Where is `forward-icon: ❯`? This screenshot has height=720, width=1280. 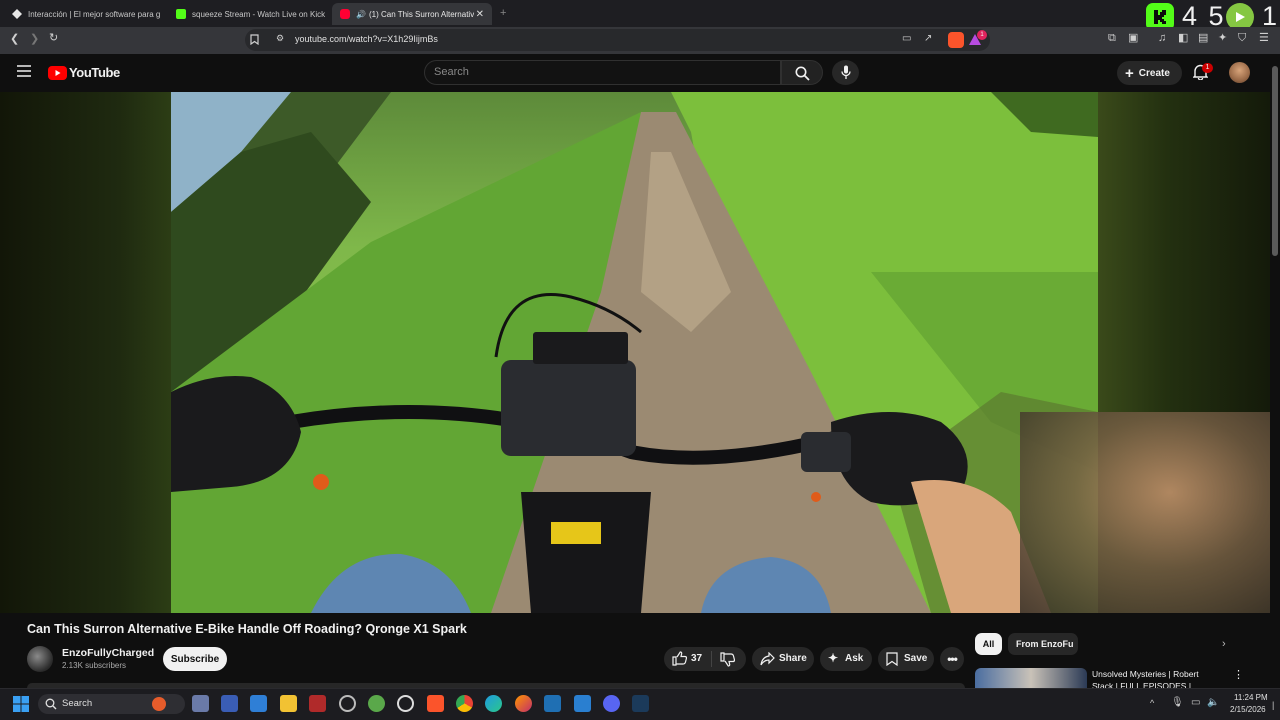 forward-icon: ❯ is located at coordinates (34, 39).